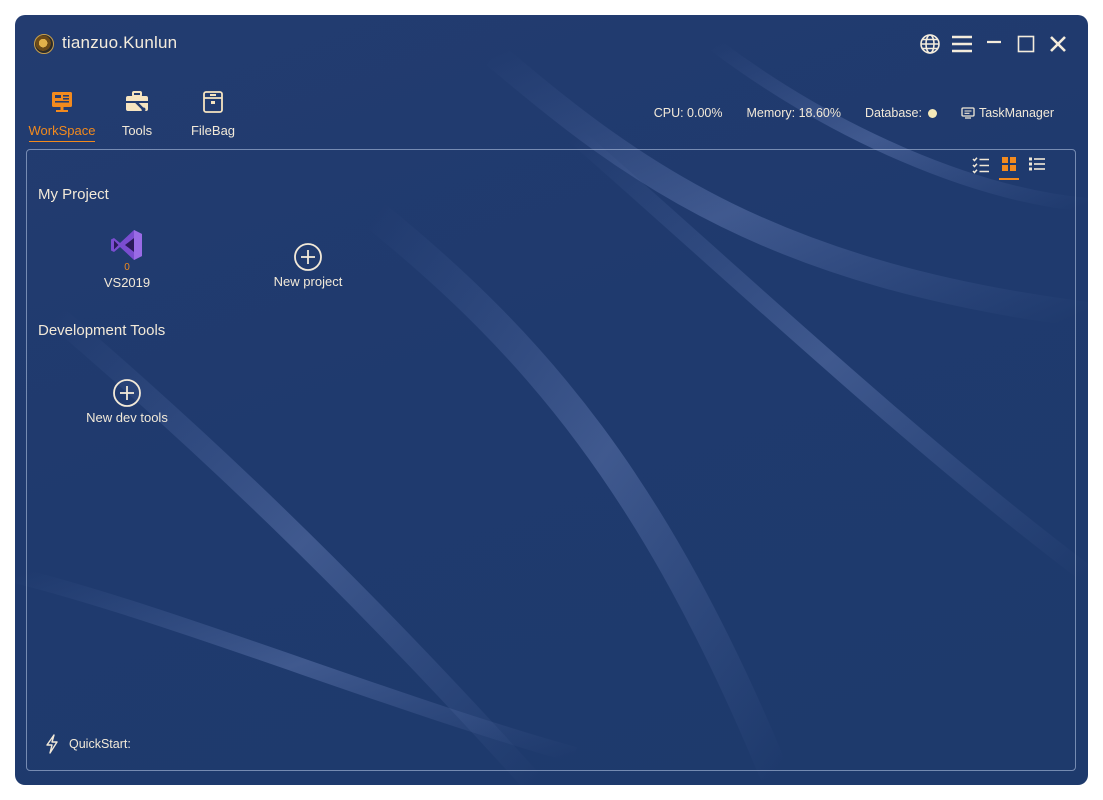 This screenshot has width=1103, height=800. I want to click on workspace-icon, so click(62, 102).